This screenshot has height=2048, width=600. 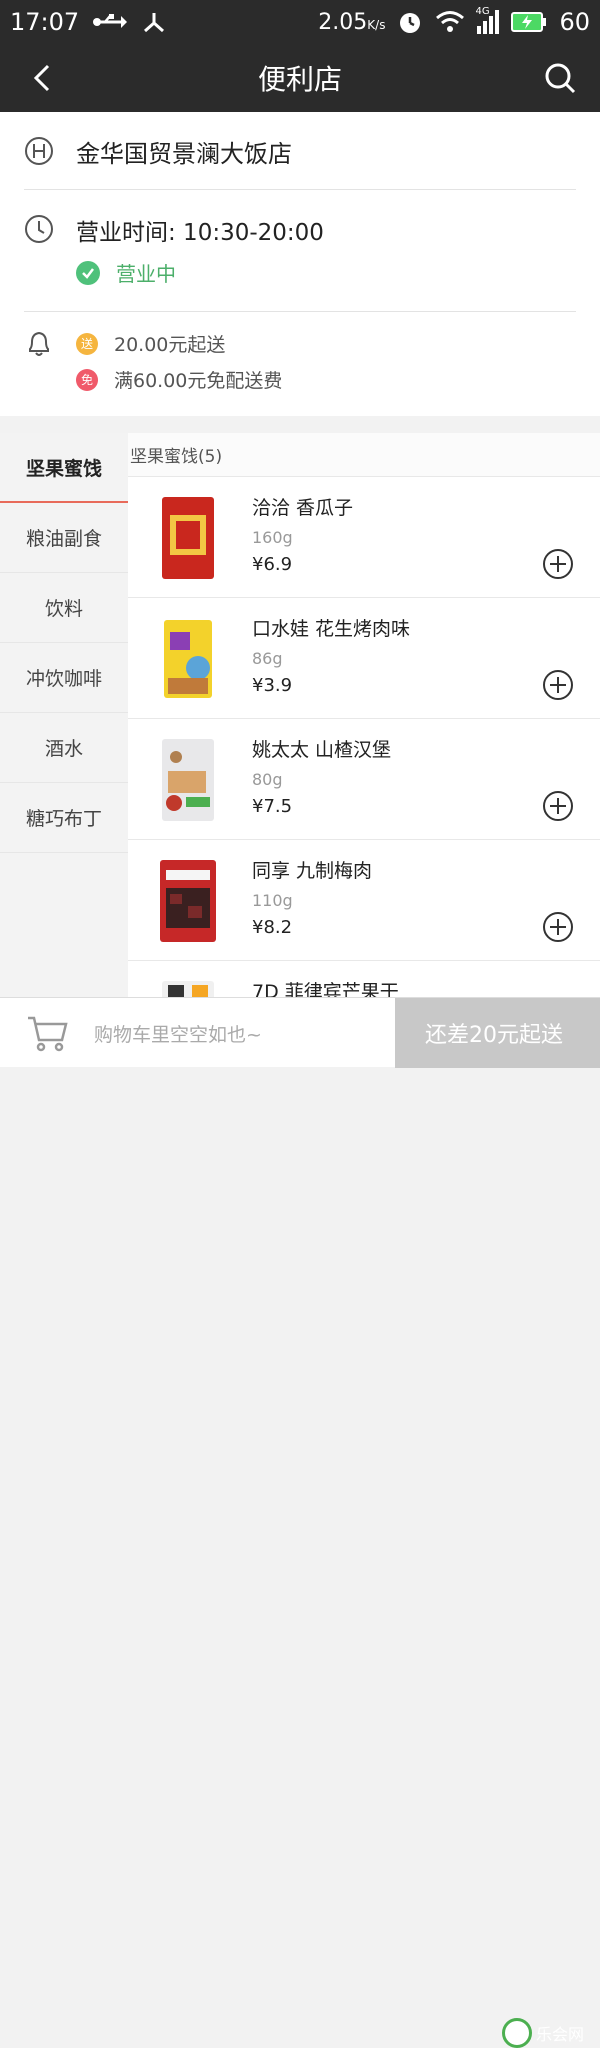 I want to click on product-name: 口水娃 花生烤肉味, so click(x=331, y=629).